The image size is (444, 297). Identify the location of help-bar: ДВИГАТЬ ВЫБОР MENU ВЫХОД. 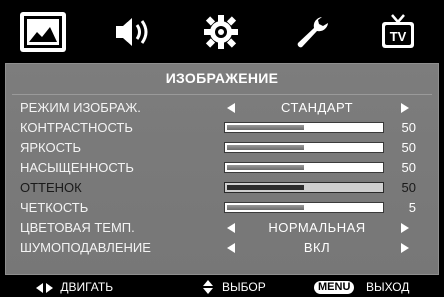
(222, 287).